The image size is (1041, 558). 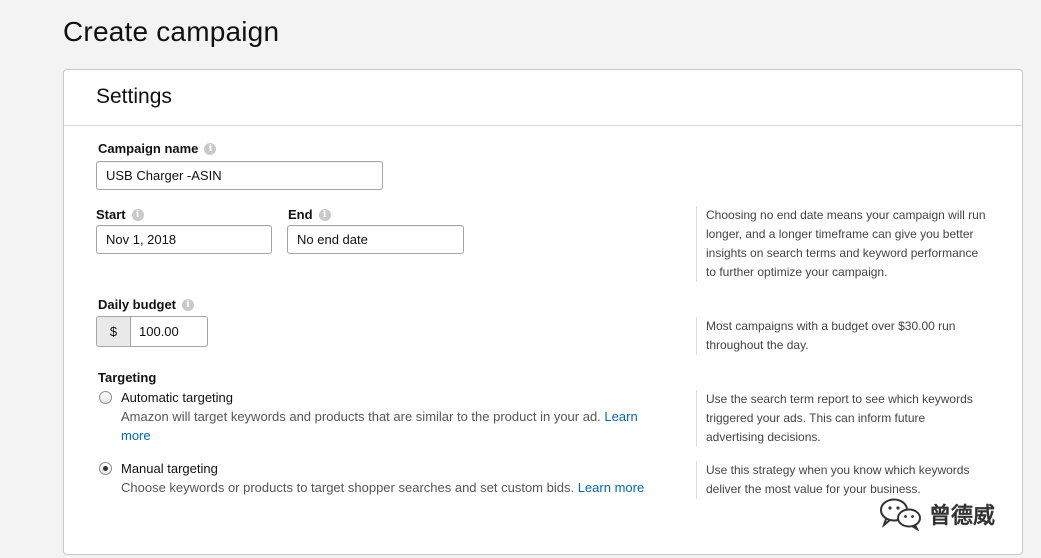 I want to click on start-date-input: Nov 1, 2018, so click(x=184, y=239).